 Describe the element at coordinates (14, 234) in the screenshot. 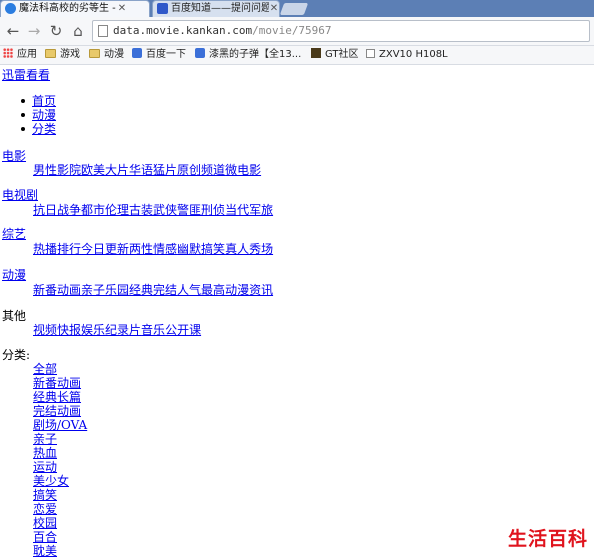

I see `category-variety-link: 综艺` at that location.